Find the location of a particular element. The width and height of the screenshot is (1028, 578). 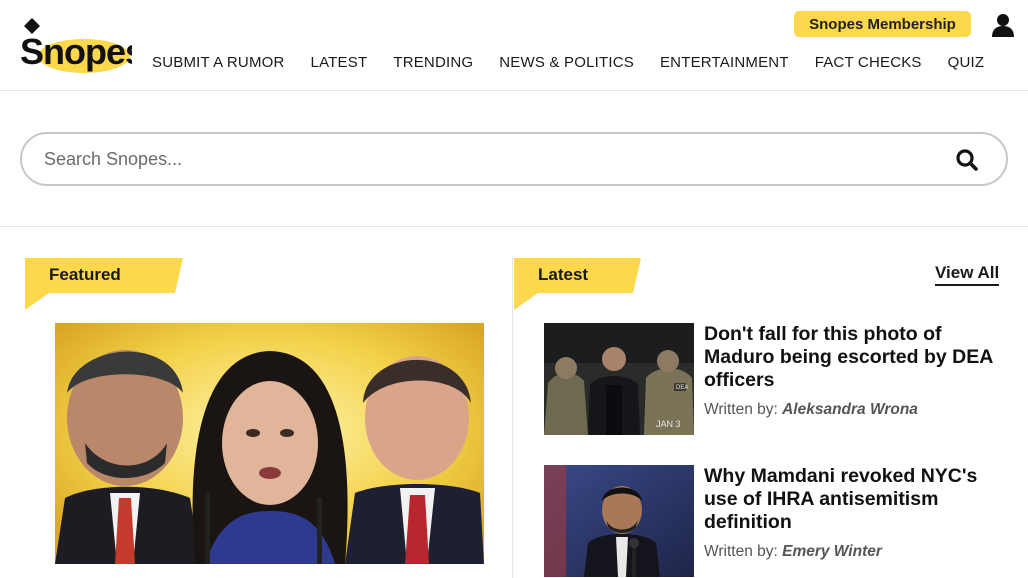

search-icon is located at coordinates (967, 160).